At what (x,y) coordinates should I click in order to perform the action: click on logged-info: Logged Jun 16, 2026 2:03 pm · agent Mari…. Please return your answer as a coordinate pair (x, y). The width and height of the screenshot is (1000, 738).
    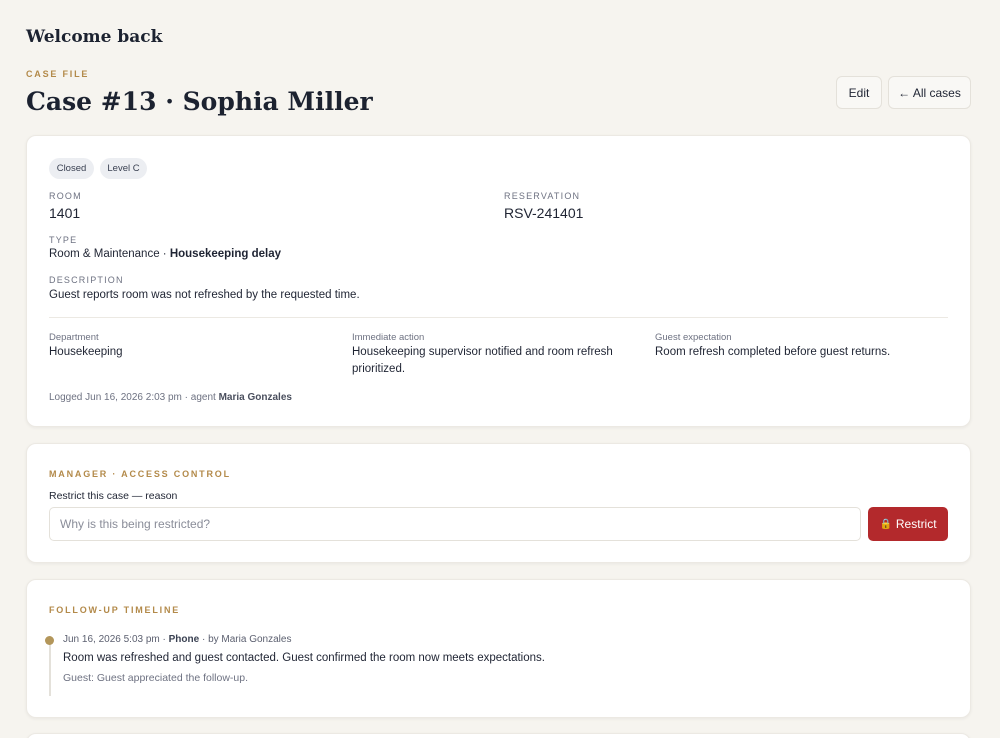
    Looking at the image, I should click on (170, 397).